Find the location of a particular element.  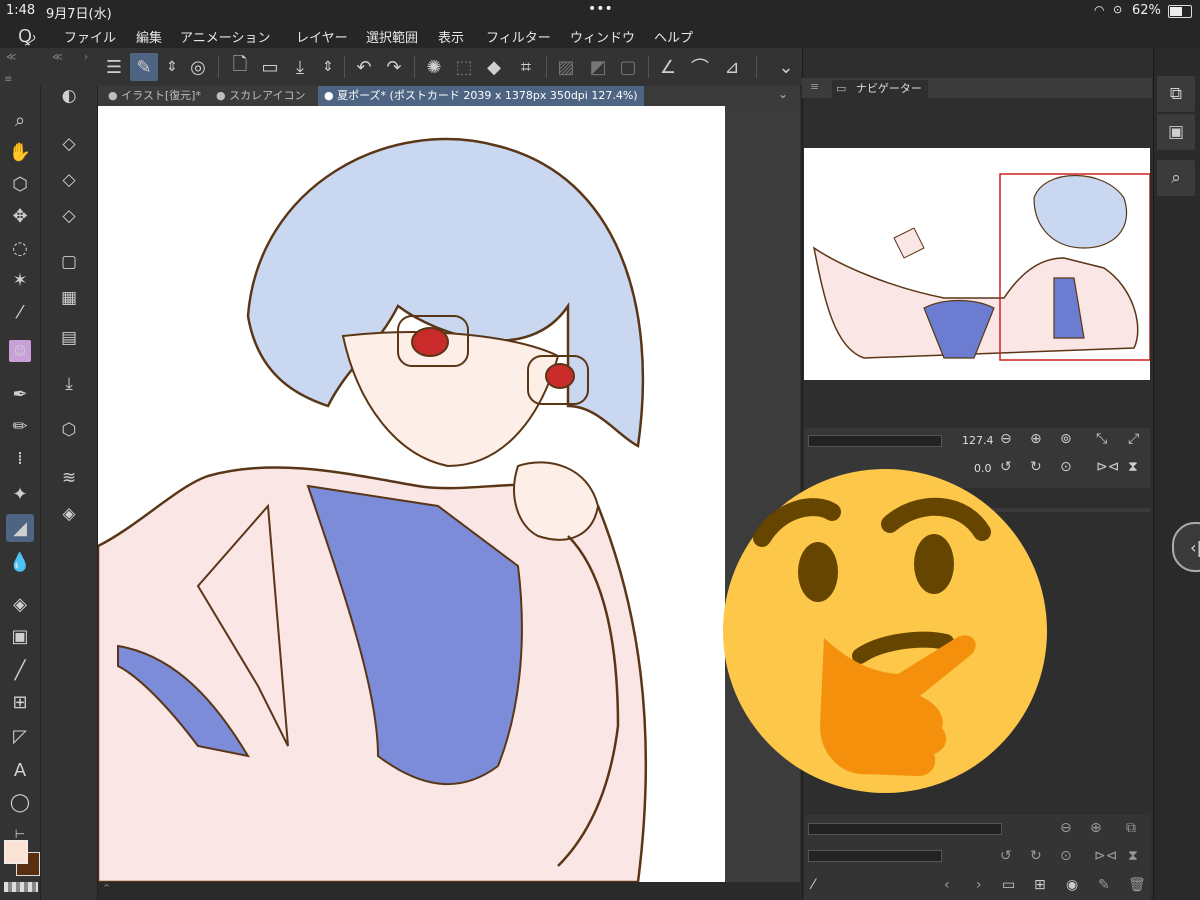

layer-stack-icon: ≋ is located at coordinates (69, 478).